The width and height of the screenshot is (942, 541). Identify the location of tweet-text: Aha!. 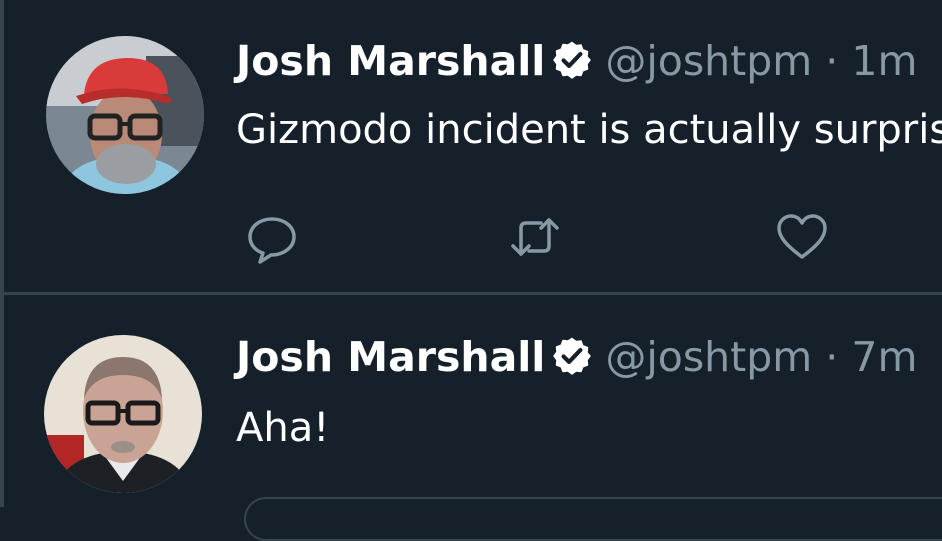
(283, 428).